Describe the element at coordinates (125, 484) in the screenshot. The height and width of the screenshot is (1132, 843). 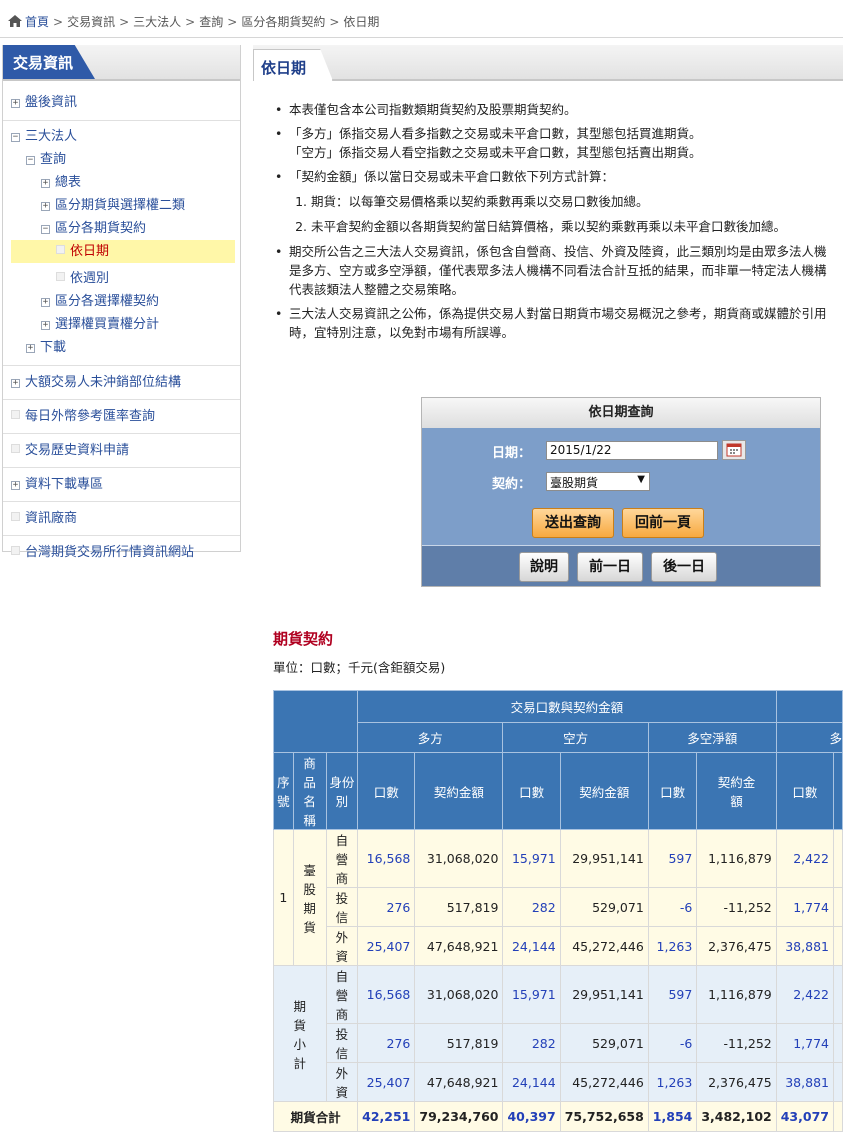
I see `sidebar-item-data-download: + 資料下載專區` at that location.